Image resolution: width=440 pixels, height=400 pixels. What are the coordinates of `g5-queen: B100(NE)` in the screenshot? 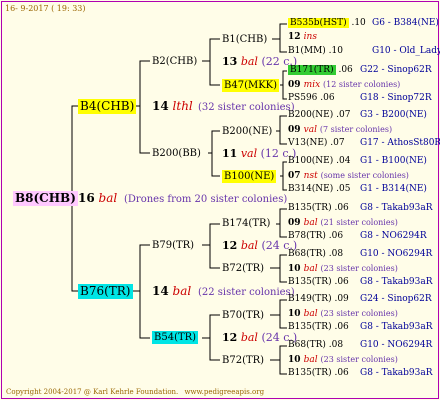 It's located at (310, 161).